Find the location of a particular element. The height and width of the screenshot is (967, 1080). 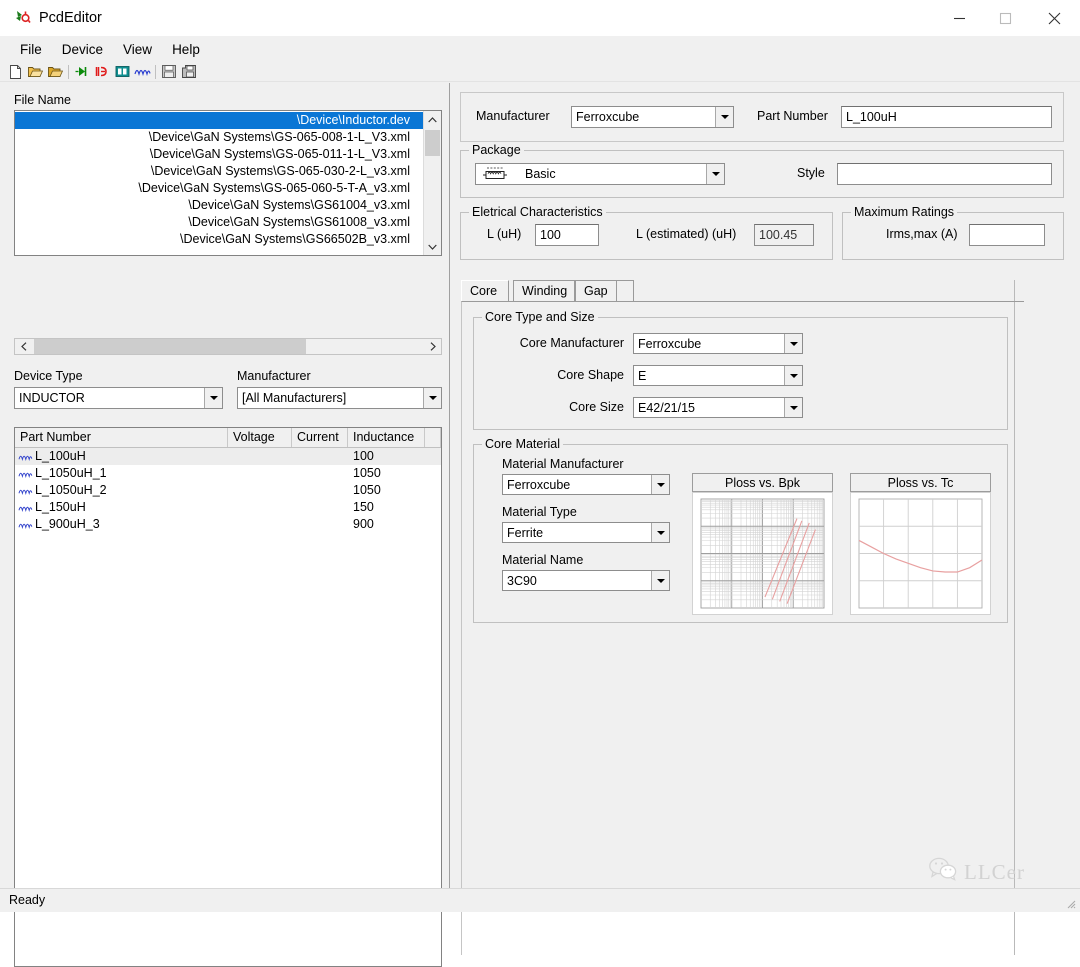

close-icon is located at coordinates (1054, 18).